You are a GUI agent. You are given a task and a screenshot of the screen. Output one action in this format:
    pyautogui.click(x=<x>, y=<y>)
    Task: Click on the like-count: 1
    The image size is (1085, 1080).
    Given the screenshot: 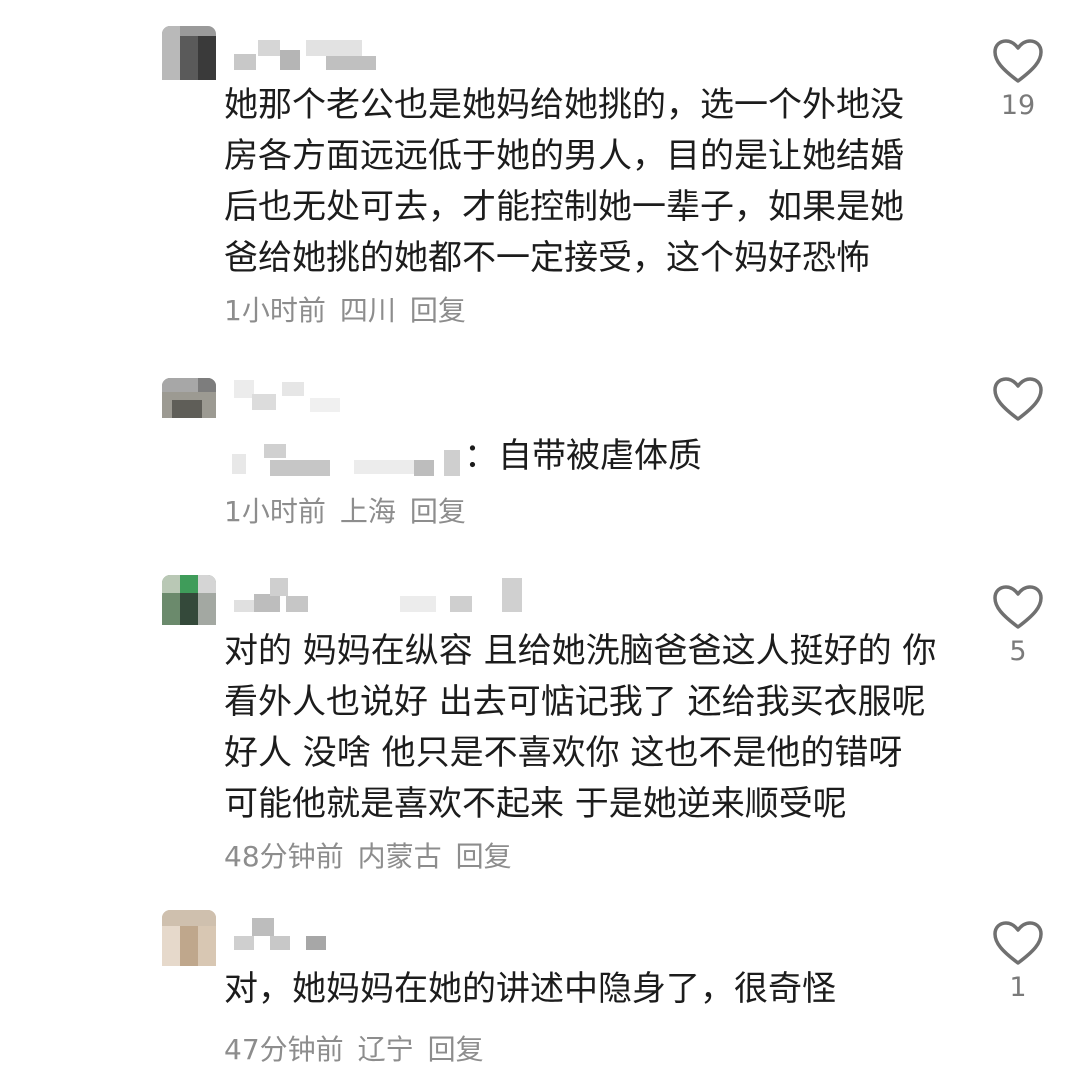 What is the action you would take?
    pyautogui.click(x=1018, y=987)
    